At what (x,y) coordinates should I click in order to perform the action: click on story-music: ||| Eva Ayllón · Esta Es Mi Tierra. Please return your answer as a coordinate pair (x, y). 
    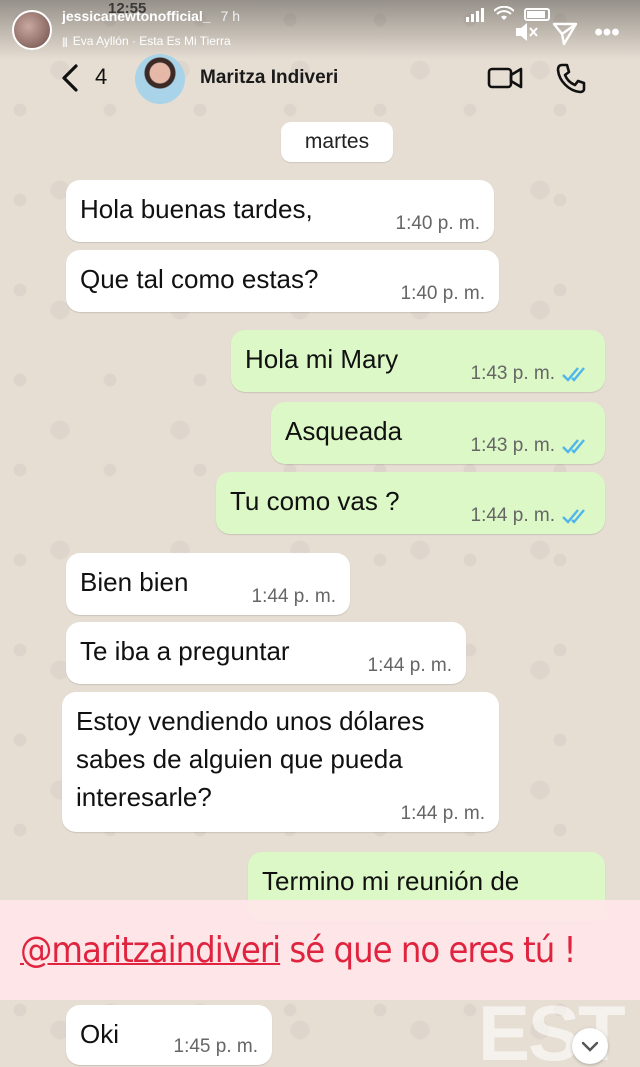
    Looking at the image, I should click on (146, 41).